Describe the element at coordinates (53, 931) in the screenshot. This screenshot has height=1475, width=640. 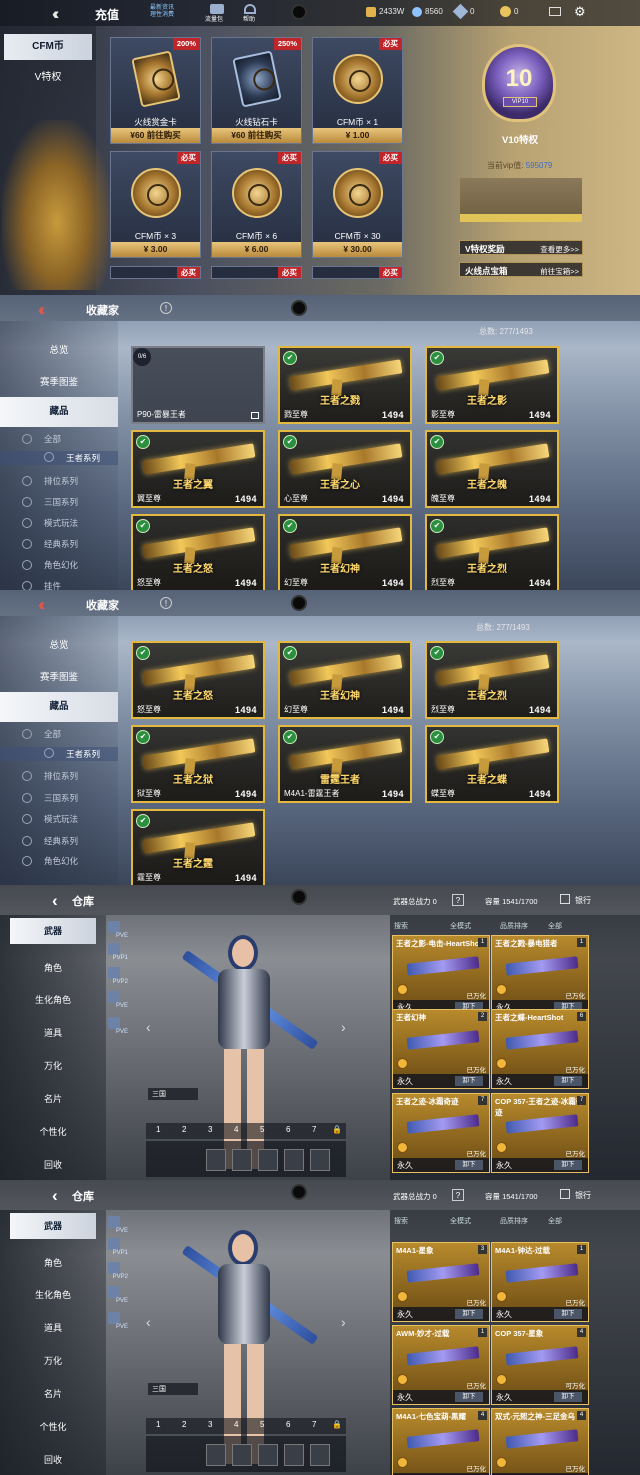
I see `nav-weapons: 武器` at that location.